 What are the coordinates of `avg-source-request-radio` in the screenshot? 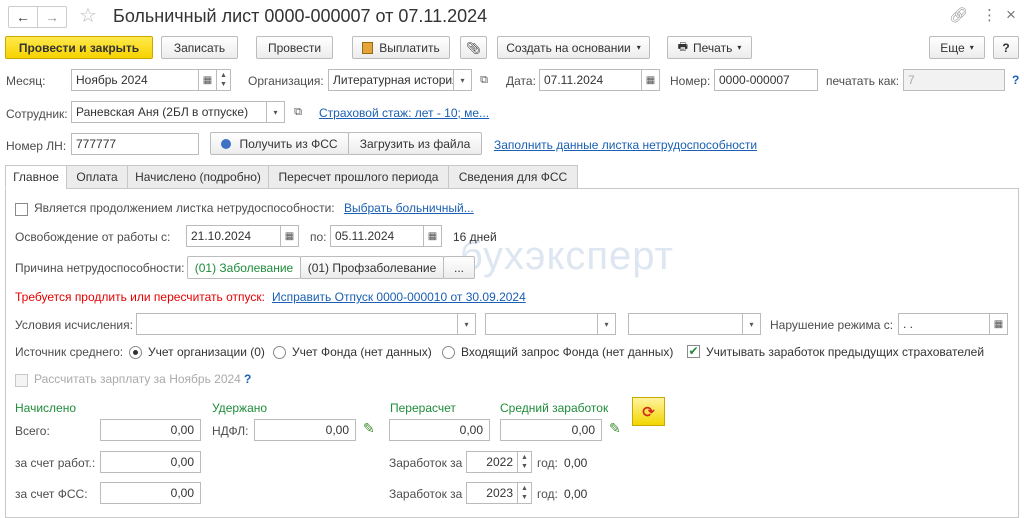 It's located at (448, 352).